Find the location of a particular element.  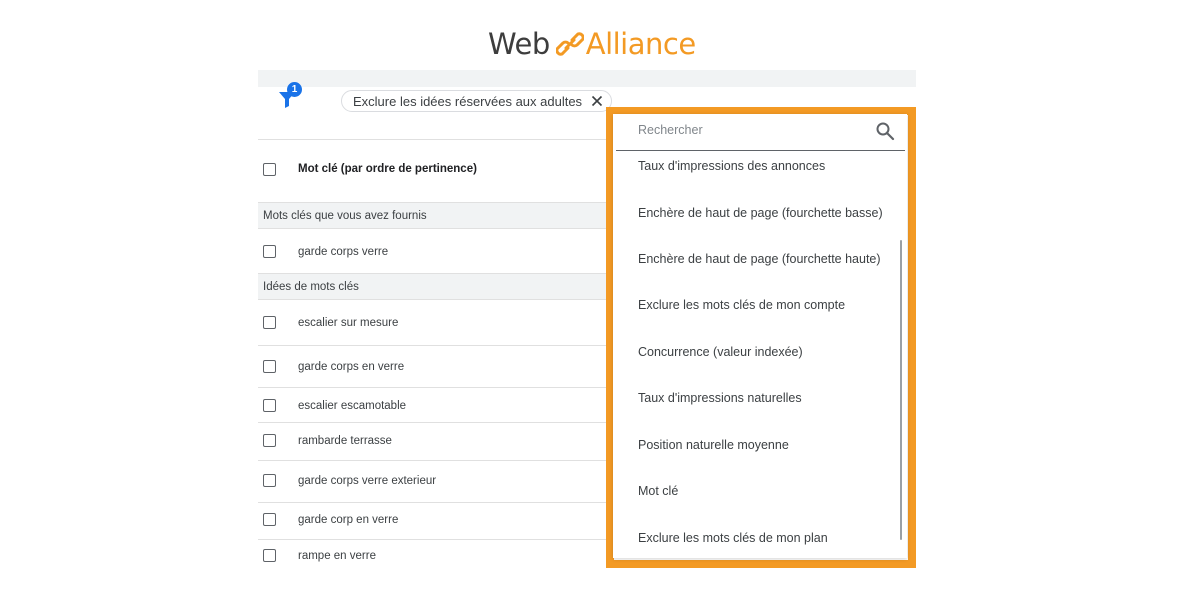

section-keyword-ideas: Idées de mots clés is located at coordinates (433, 286).